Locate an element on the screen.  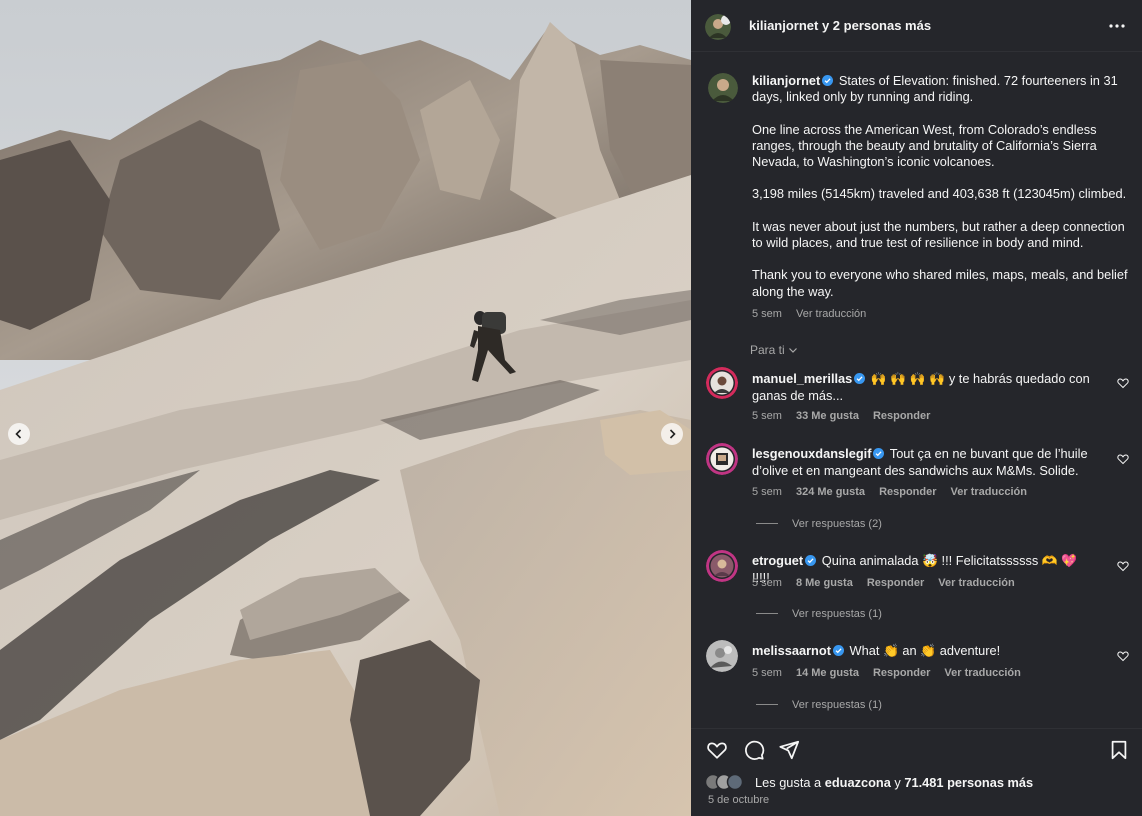
likes-middle: y is located at coordinates (897, 782).